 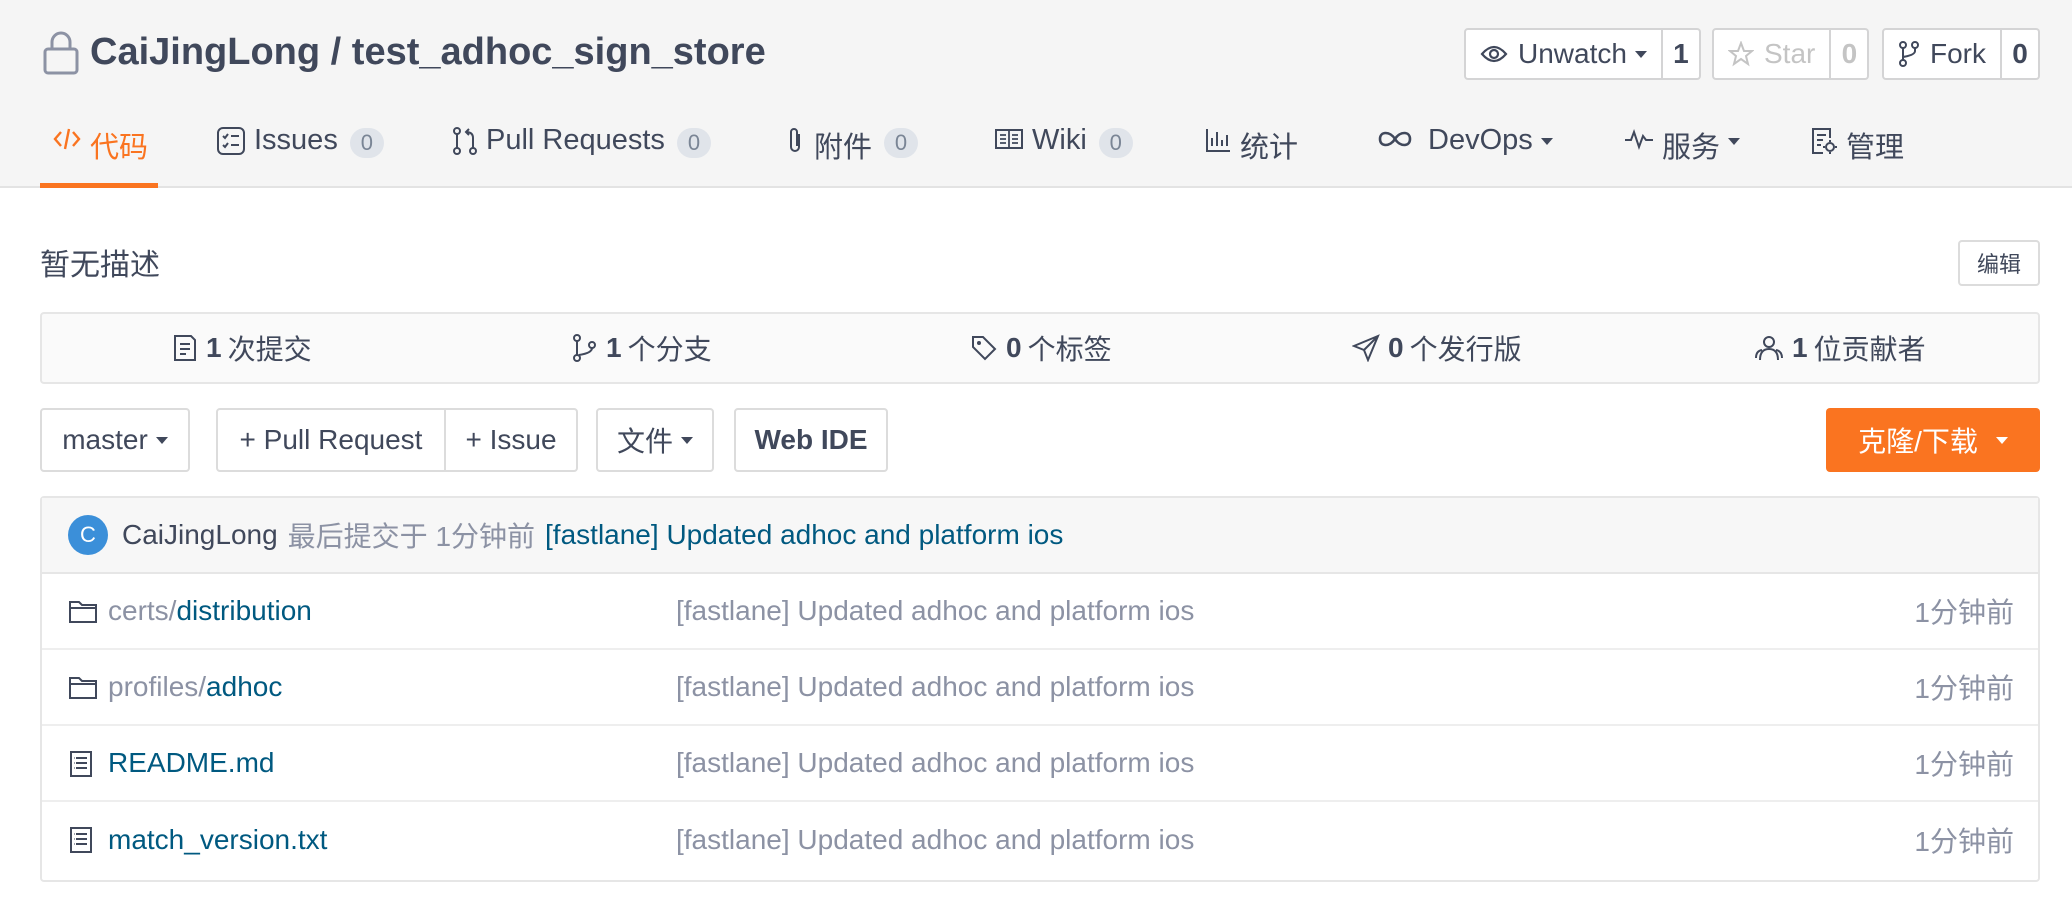 I want to click on folder-icon, so click(x=83, y=688).